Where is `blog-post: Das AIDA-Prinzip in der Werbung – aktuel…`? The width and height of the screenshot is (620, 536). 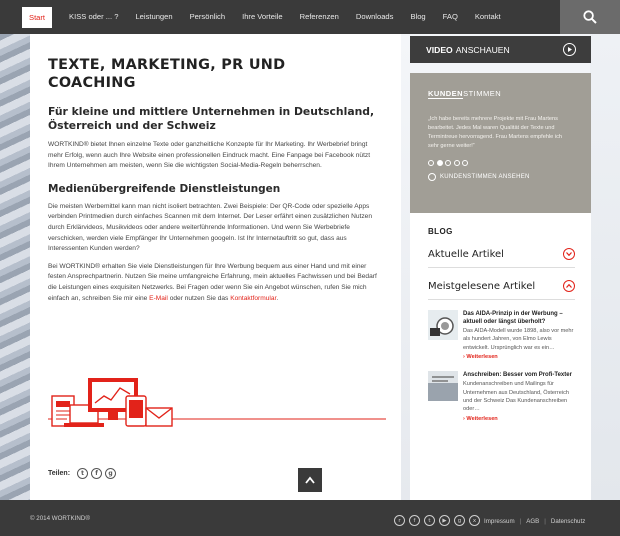 blog-post: Das AIDA-Prinzip in der Werbung – aktuel… is located at coordinates (501, 335).